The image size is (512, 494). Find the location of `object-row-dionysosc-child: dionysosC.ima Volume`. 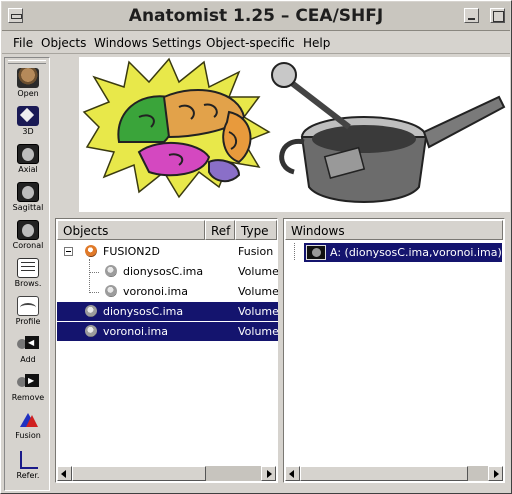

object-row-dionysosc-child: dionysosC.ima Volume is located at coordinates (167, 271).